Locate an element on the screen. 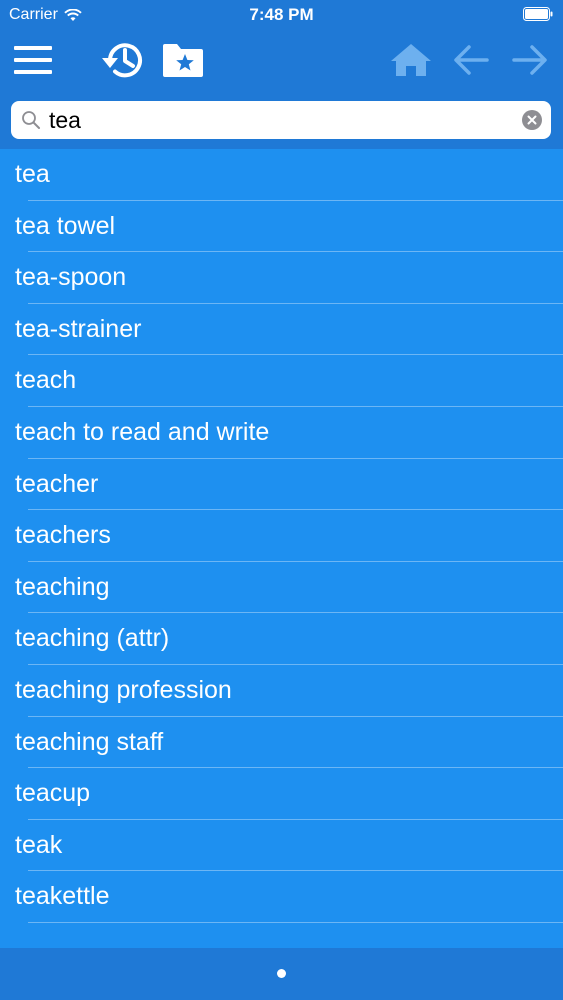  list-item: teachers is located at coordinates (281, 536).